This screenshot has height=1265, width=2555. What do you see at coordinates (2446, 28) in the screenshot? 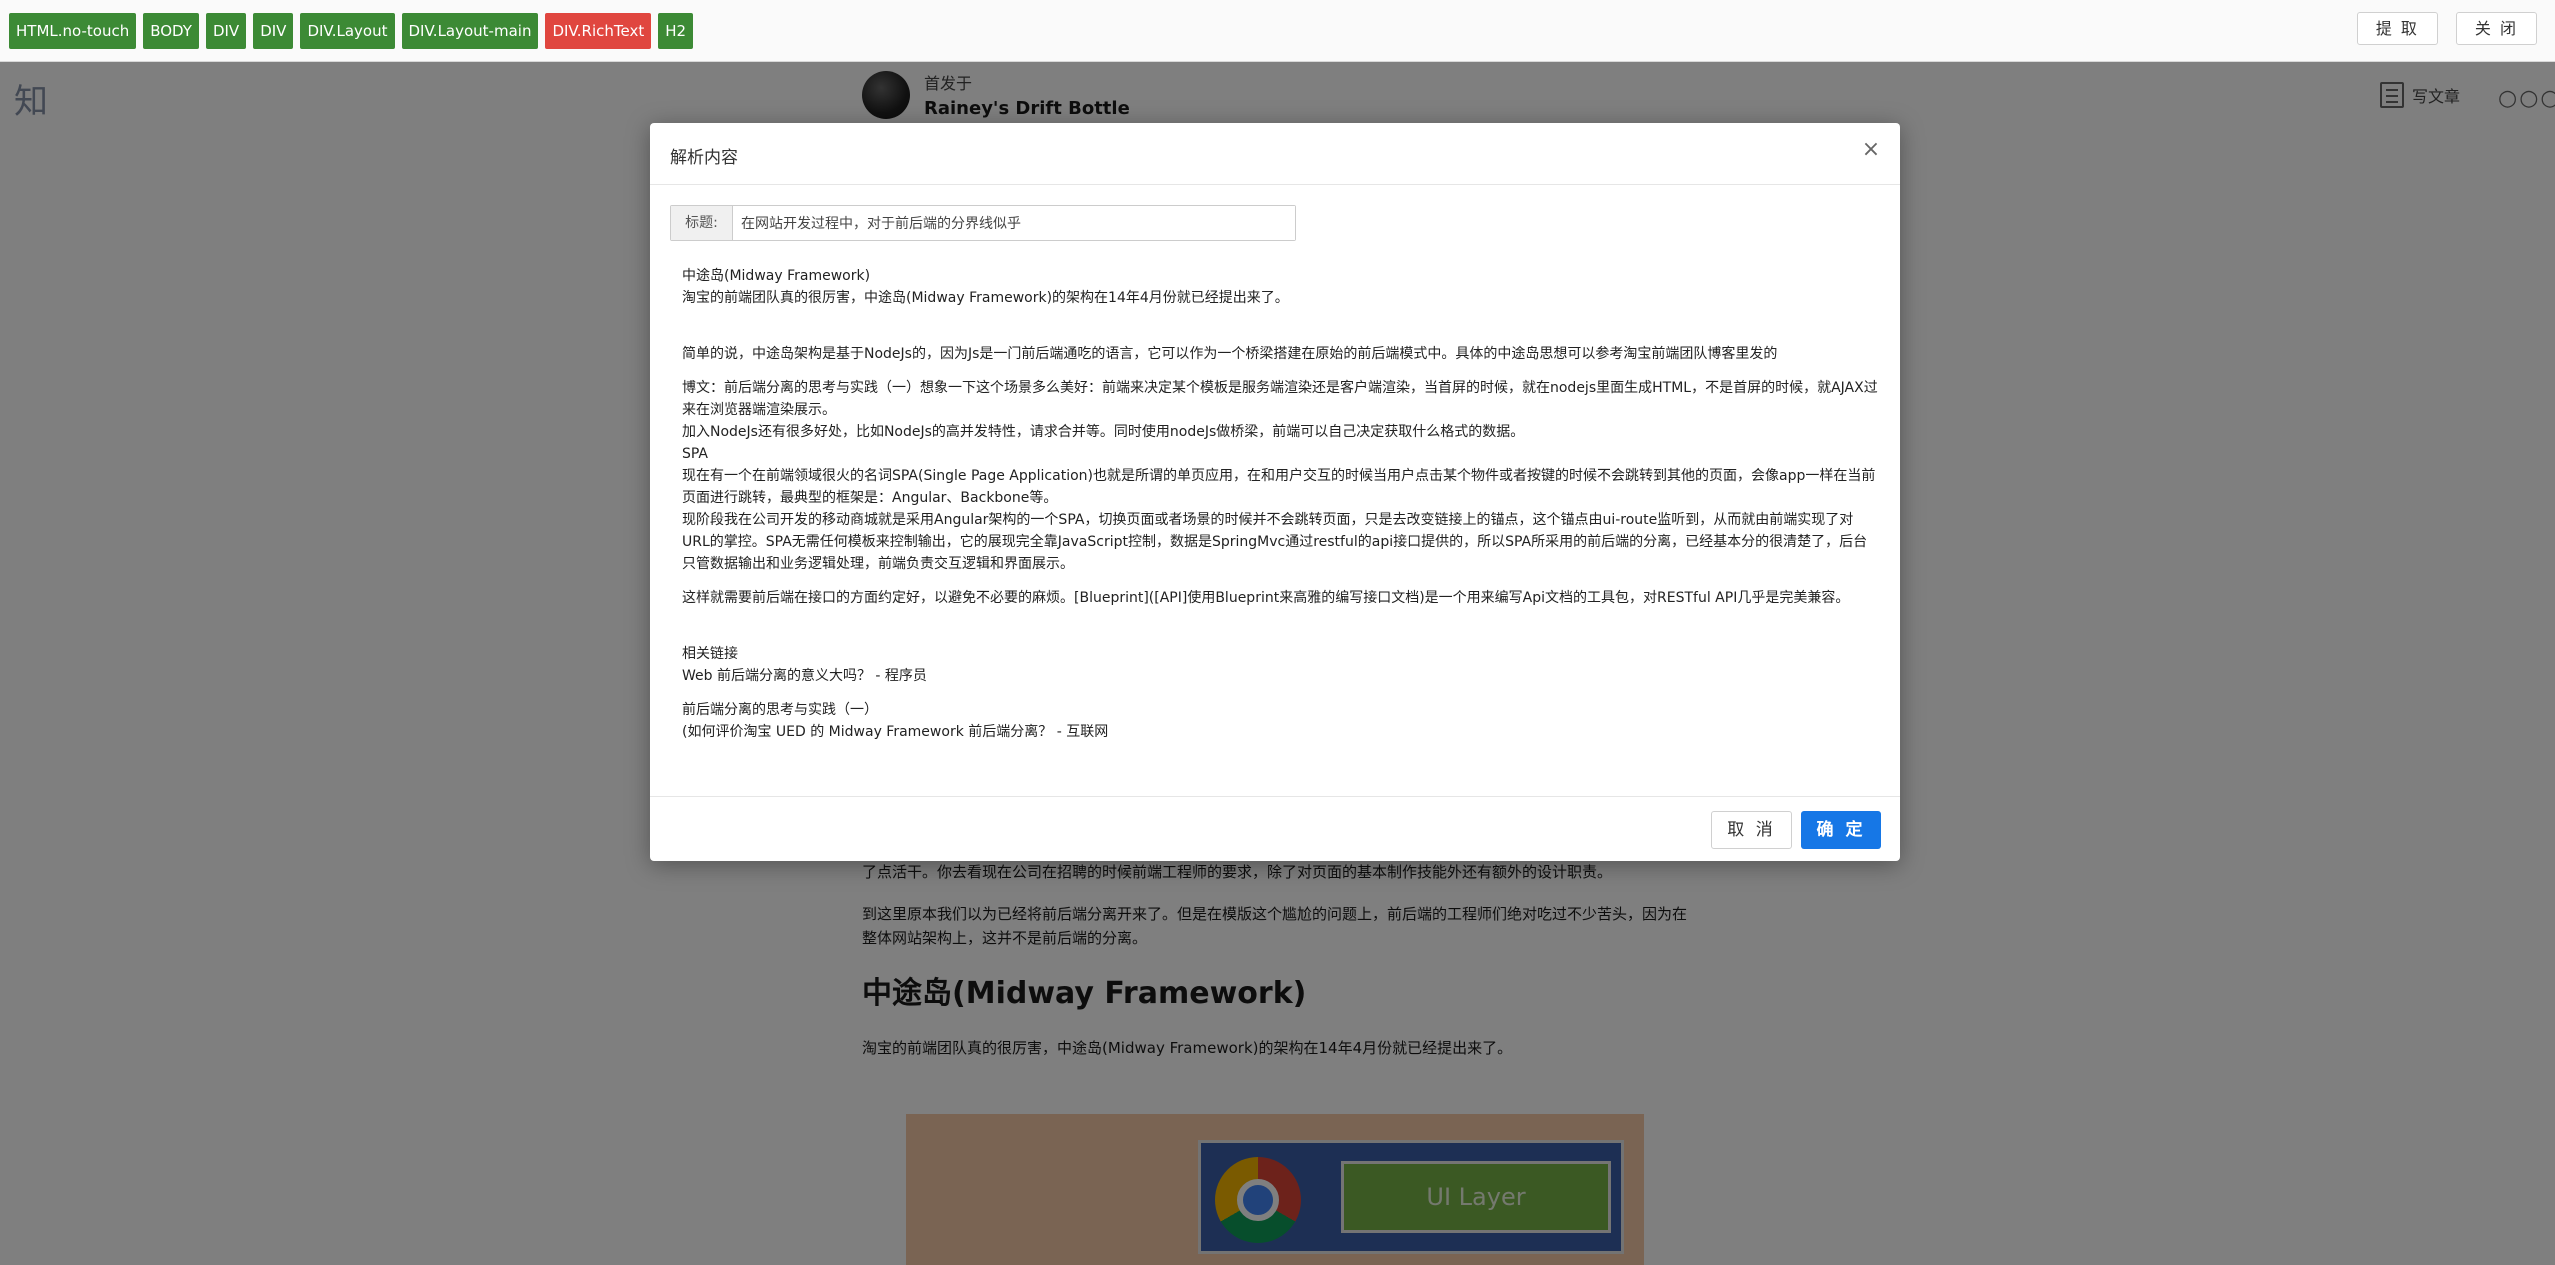
I see `toolbar-actions: 提 取 关 闭` at bounding box center [2446, 28].